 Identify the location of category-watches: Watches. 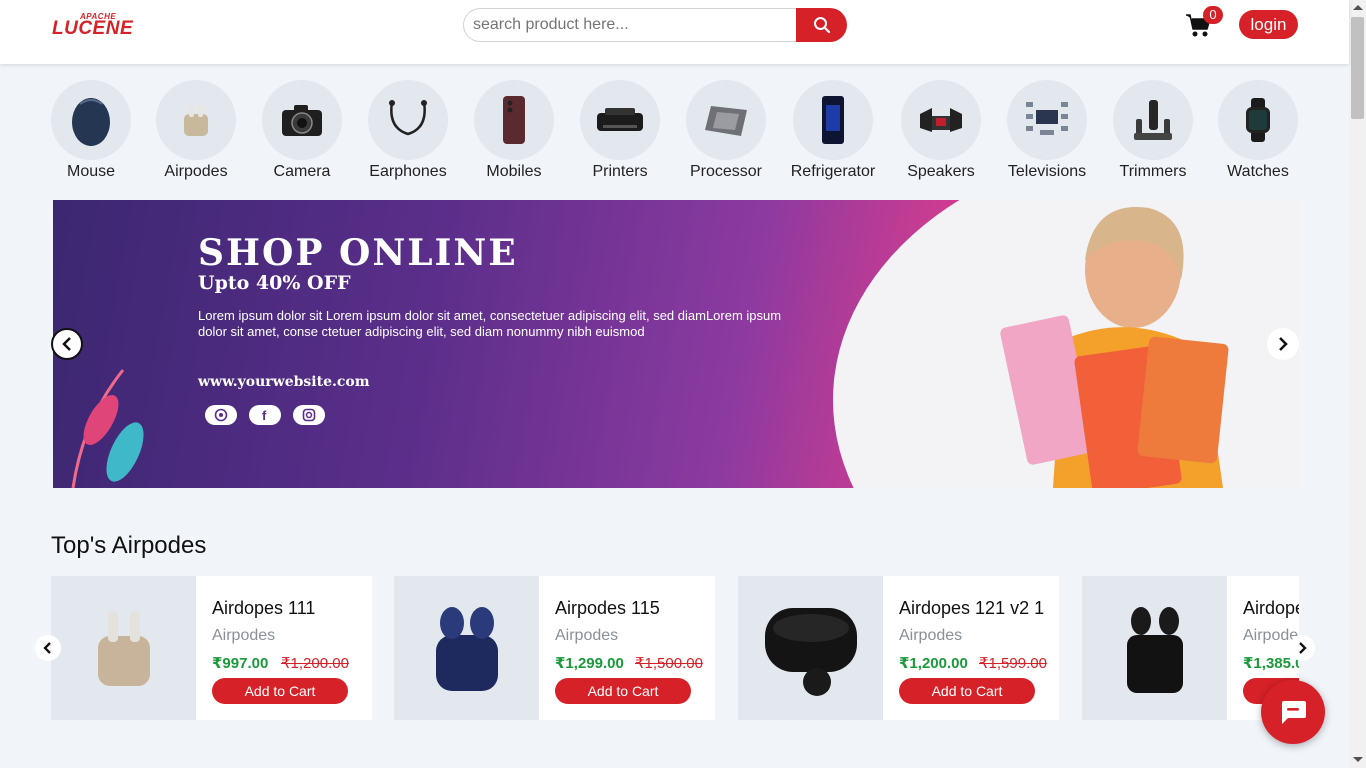
(1258, 130).